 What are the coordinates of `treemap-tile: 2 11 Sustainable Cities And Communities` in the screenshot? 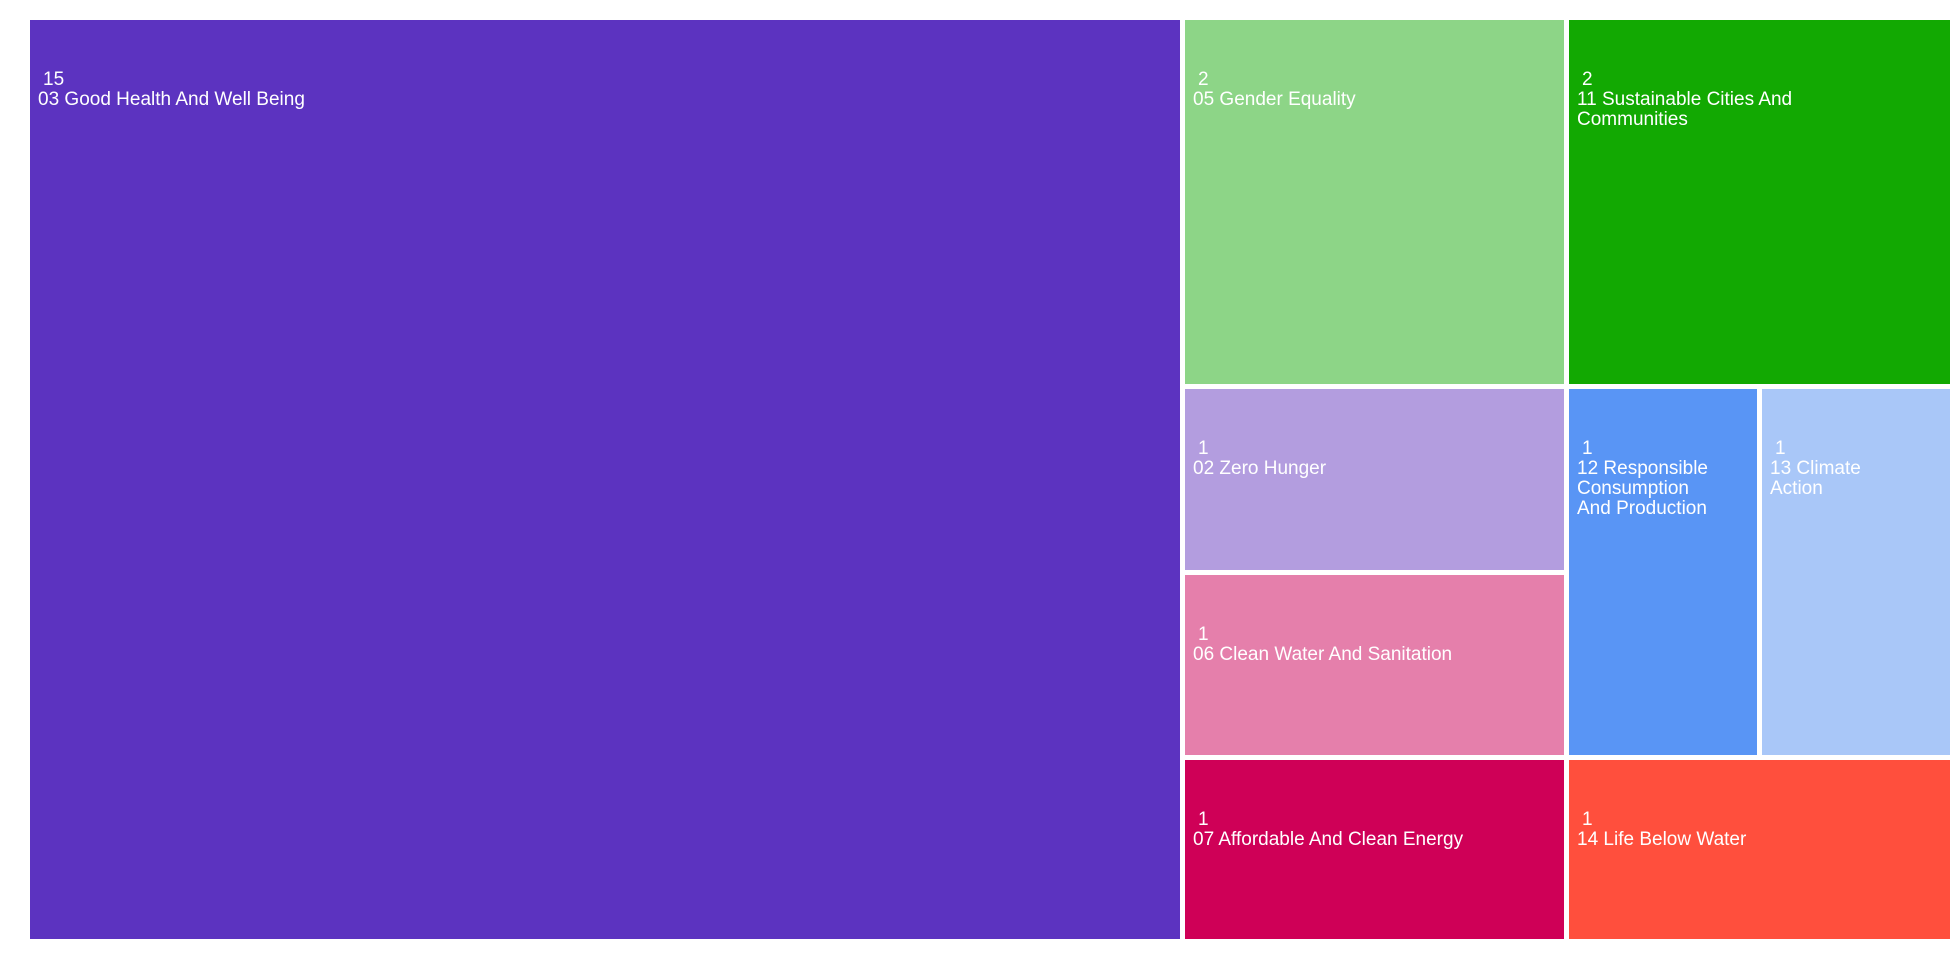 It's located at (1759, 202).